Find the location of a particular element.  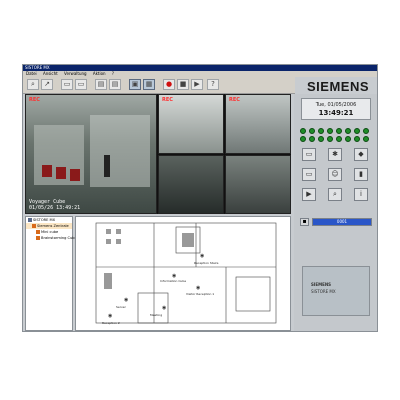

help-icon: ? is located at coordinates (213, 84).